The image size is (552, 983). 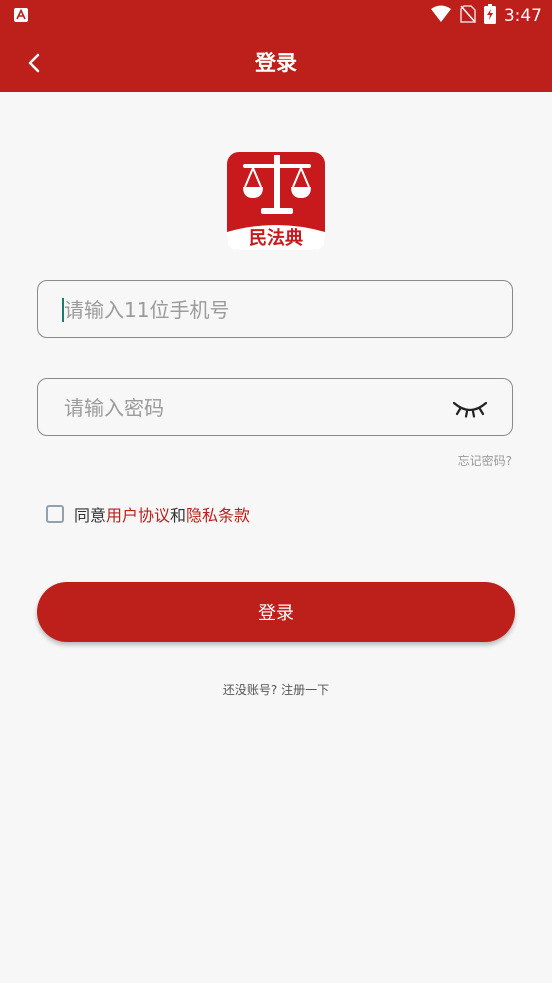 I want to click on phone-field, so click(x=275, y=309).